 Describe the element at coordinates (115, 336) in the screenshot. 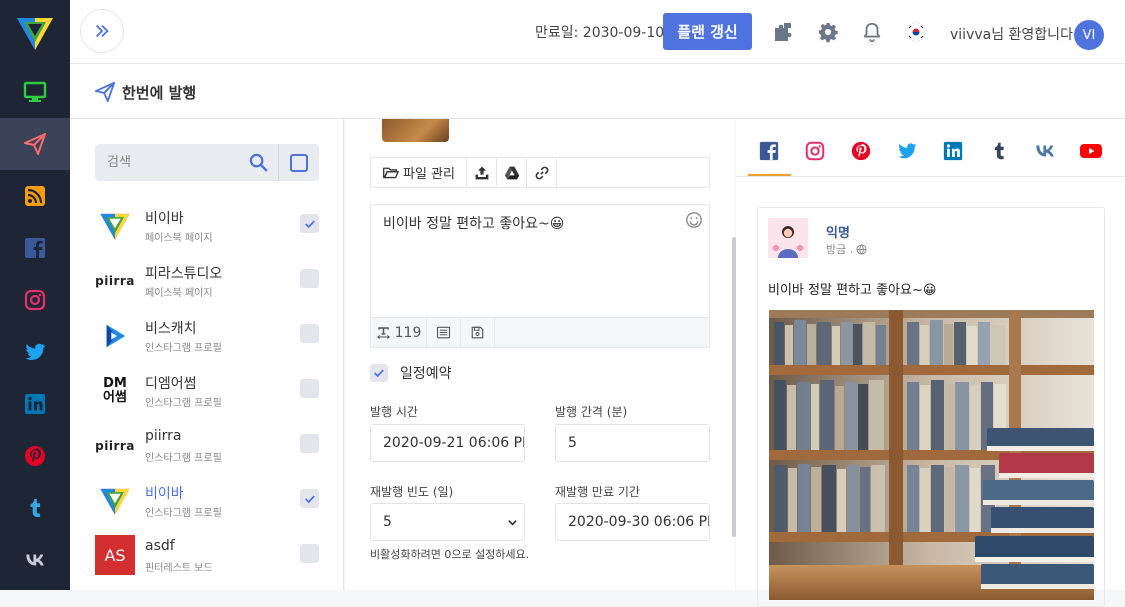

I see `biscatch-logo` at that location.